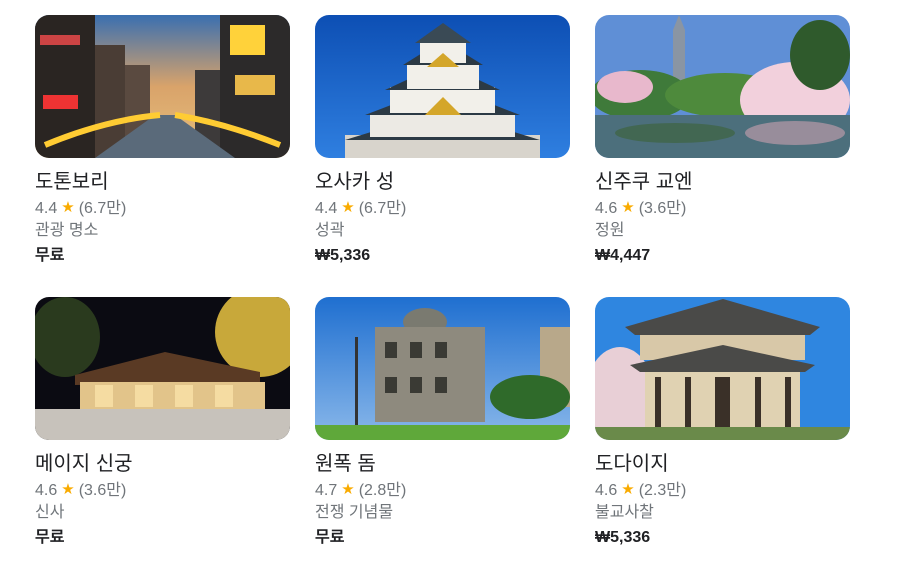 The height and width of the screenshot is (579, 900). What do you see at coordinates (162, 182) in the screenshot?
I see `place-name: 도톤보리` at bounding box center [162, 182].